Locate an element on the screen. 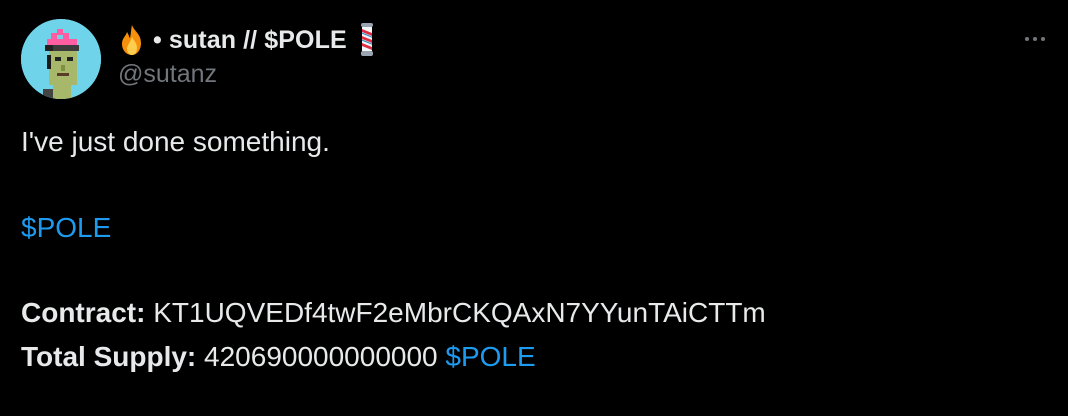  contract-address: KT1UQVEDf4twF2eMbrCKQAxN7YYunTAiCTTm is located at coordinates (459, 312).